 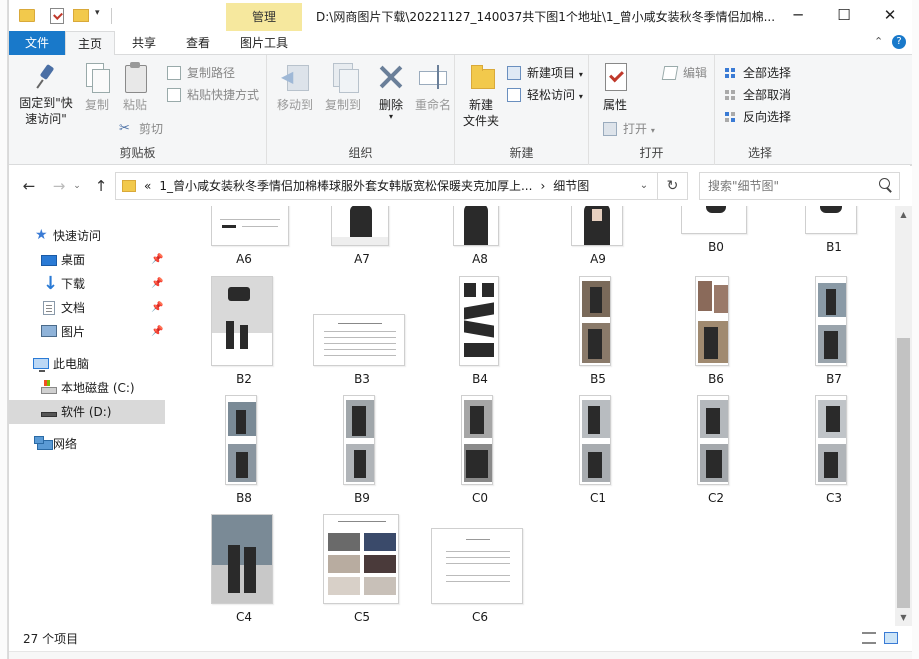 I want to click on paste-button: 粘贴, so click(x=135, y=87).